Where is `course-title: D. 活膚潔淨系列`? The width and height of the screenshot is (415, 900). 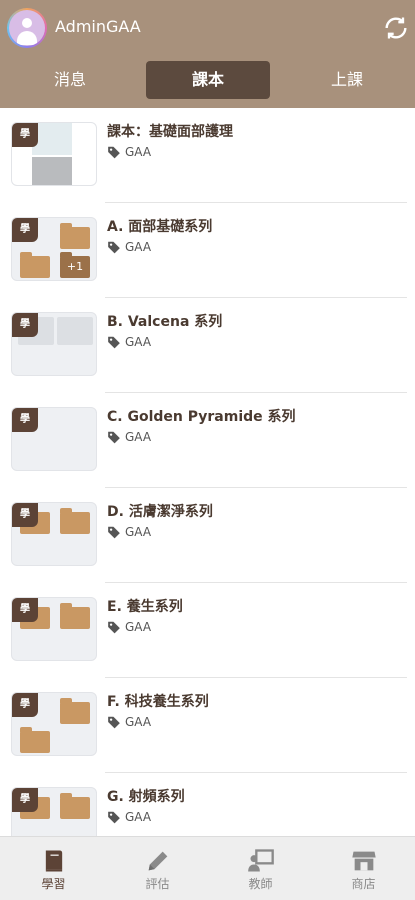 course-title: D. 活膚潔淨系列 is located at coordinates (160, 512).